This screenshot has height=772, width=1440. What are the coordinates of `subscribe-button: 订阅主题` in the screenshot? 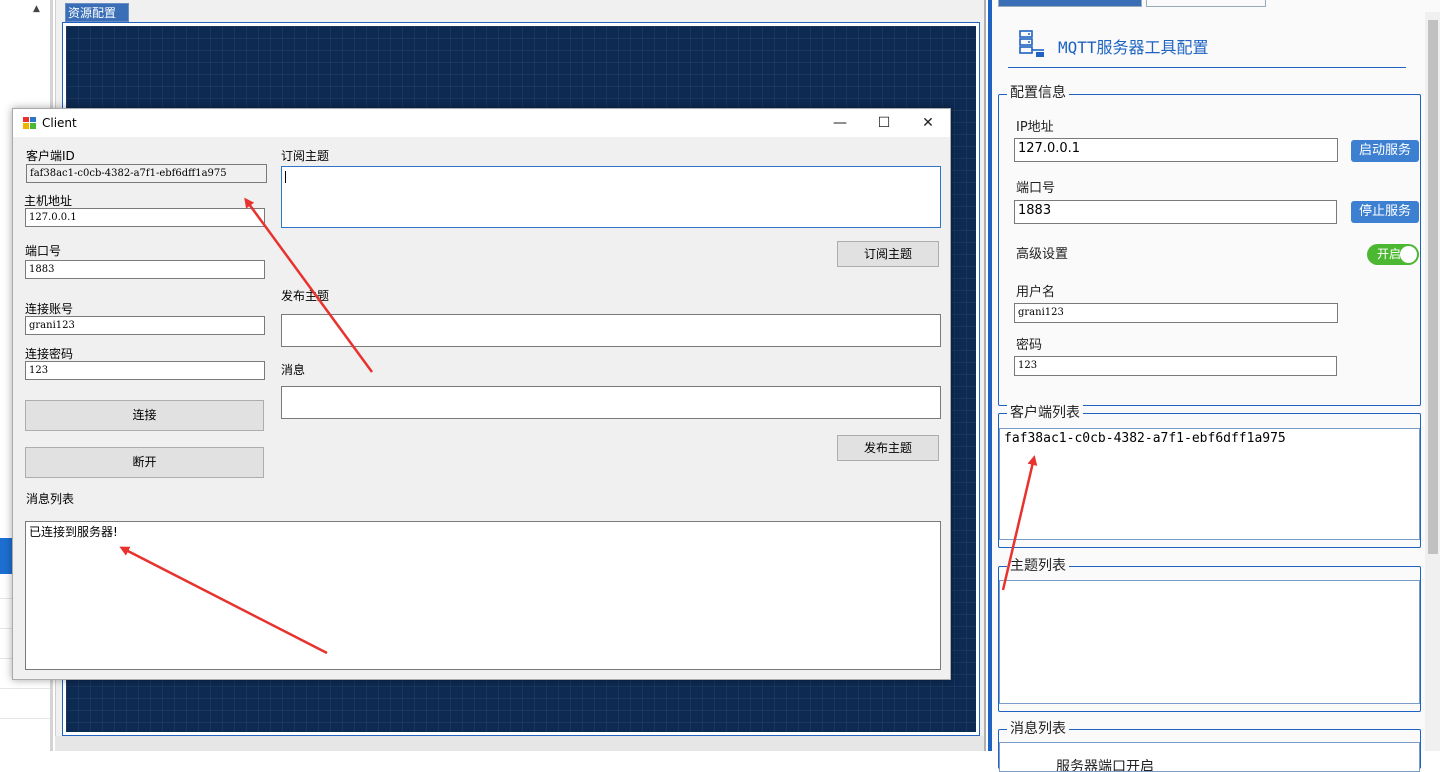 It's located at (888, 254).